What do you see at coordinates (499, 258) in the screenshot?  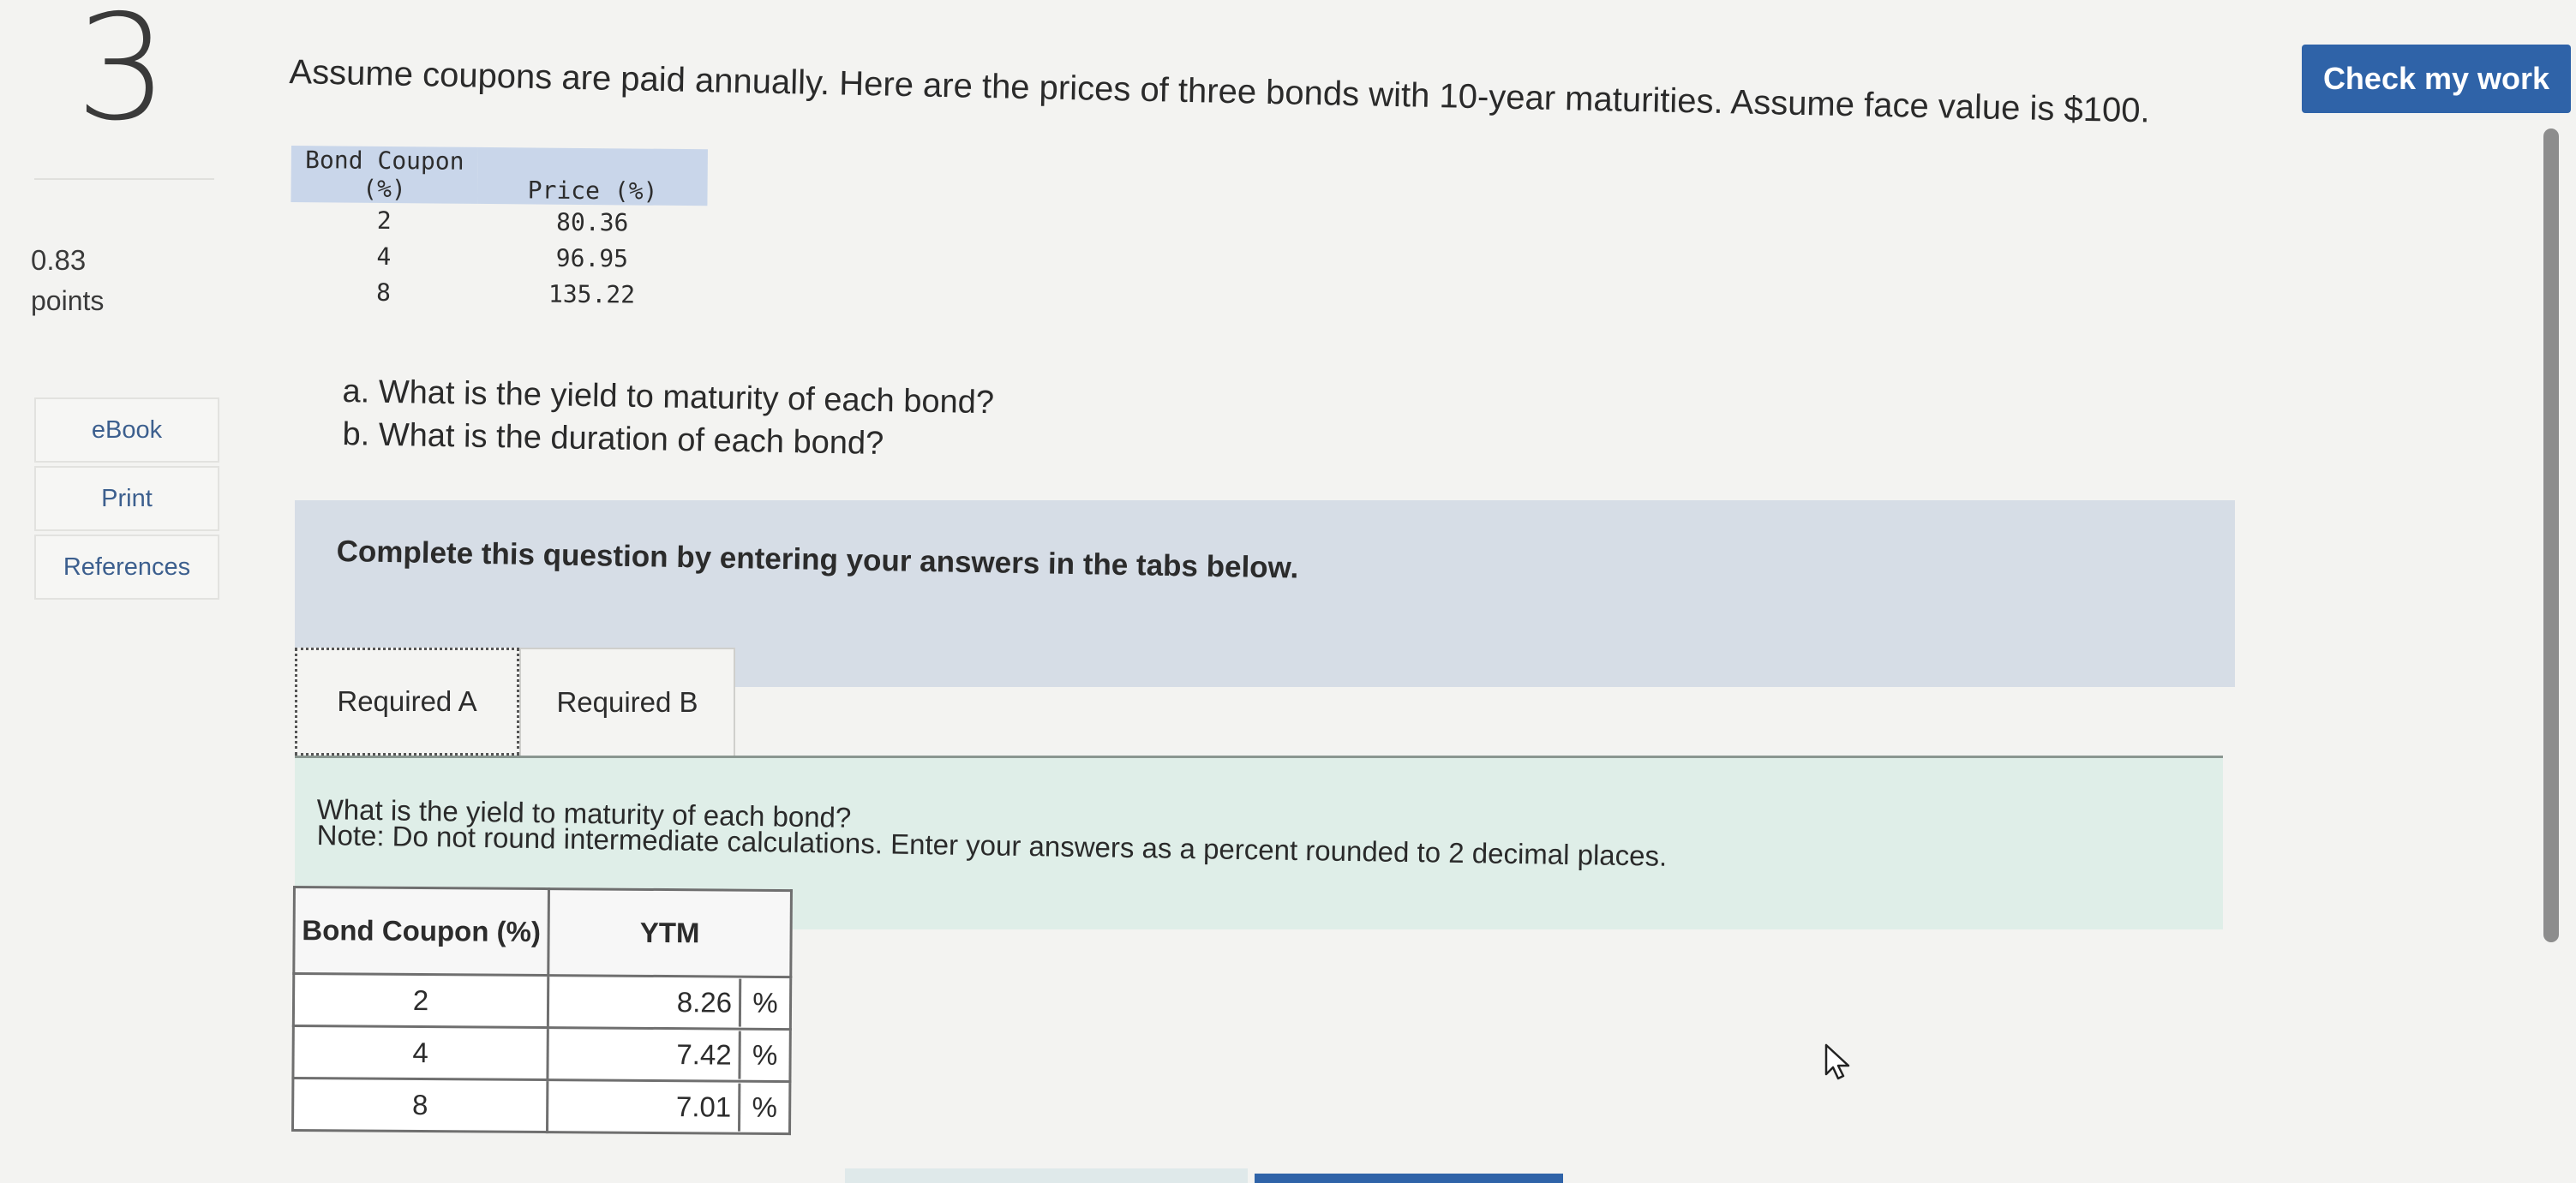 I see `table-row: 4 96.95` at bounding box center [499, 258].